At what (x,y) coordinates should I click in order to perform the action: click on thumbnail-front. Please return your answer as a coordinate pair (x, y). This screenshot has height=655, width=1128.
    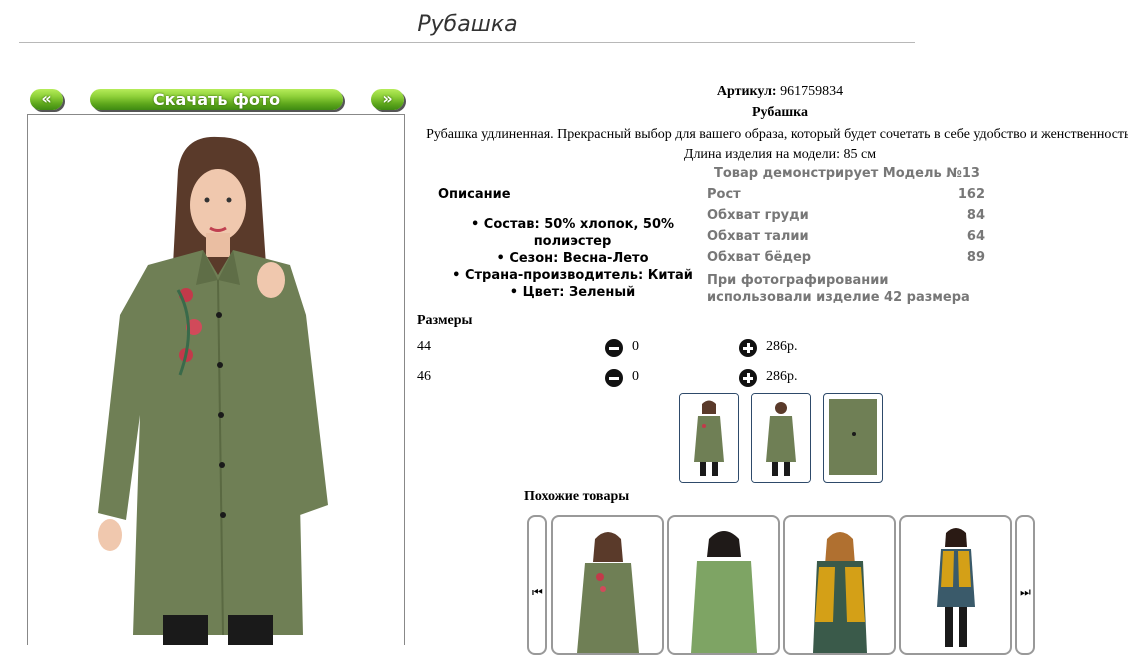
    Looking at the image, I should click on (709, 438).